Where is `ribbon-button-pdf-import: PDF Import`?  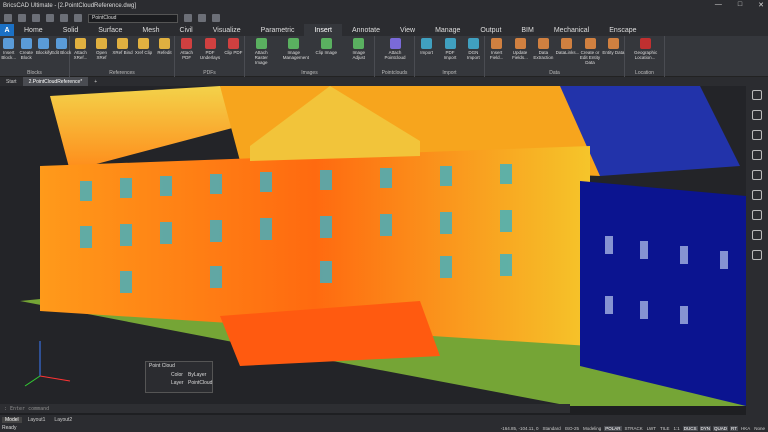
ribbon-button-pdf-import: PDF Import is located at coordinates (450, 49).